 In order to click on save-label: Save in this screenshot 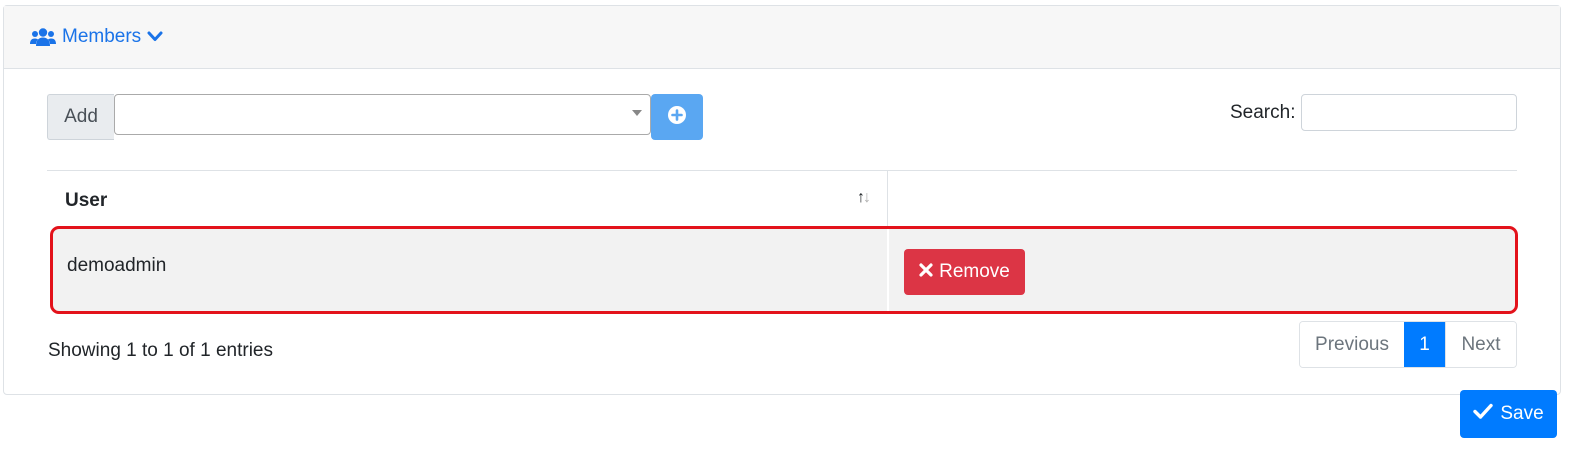, I will do `click(1522, 413)`.